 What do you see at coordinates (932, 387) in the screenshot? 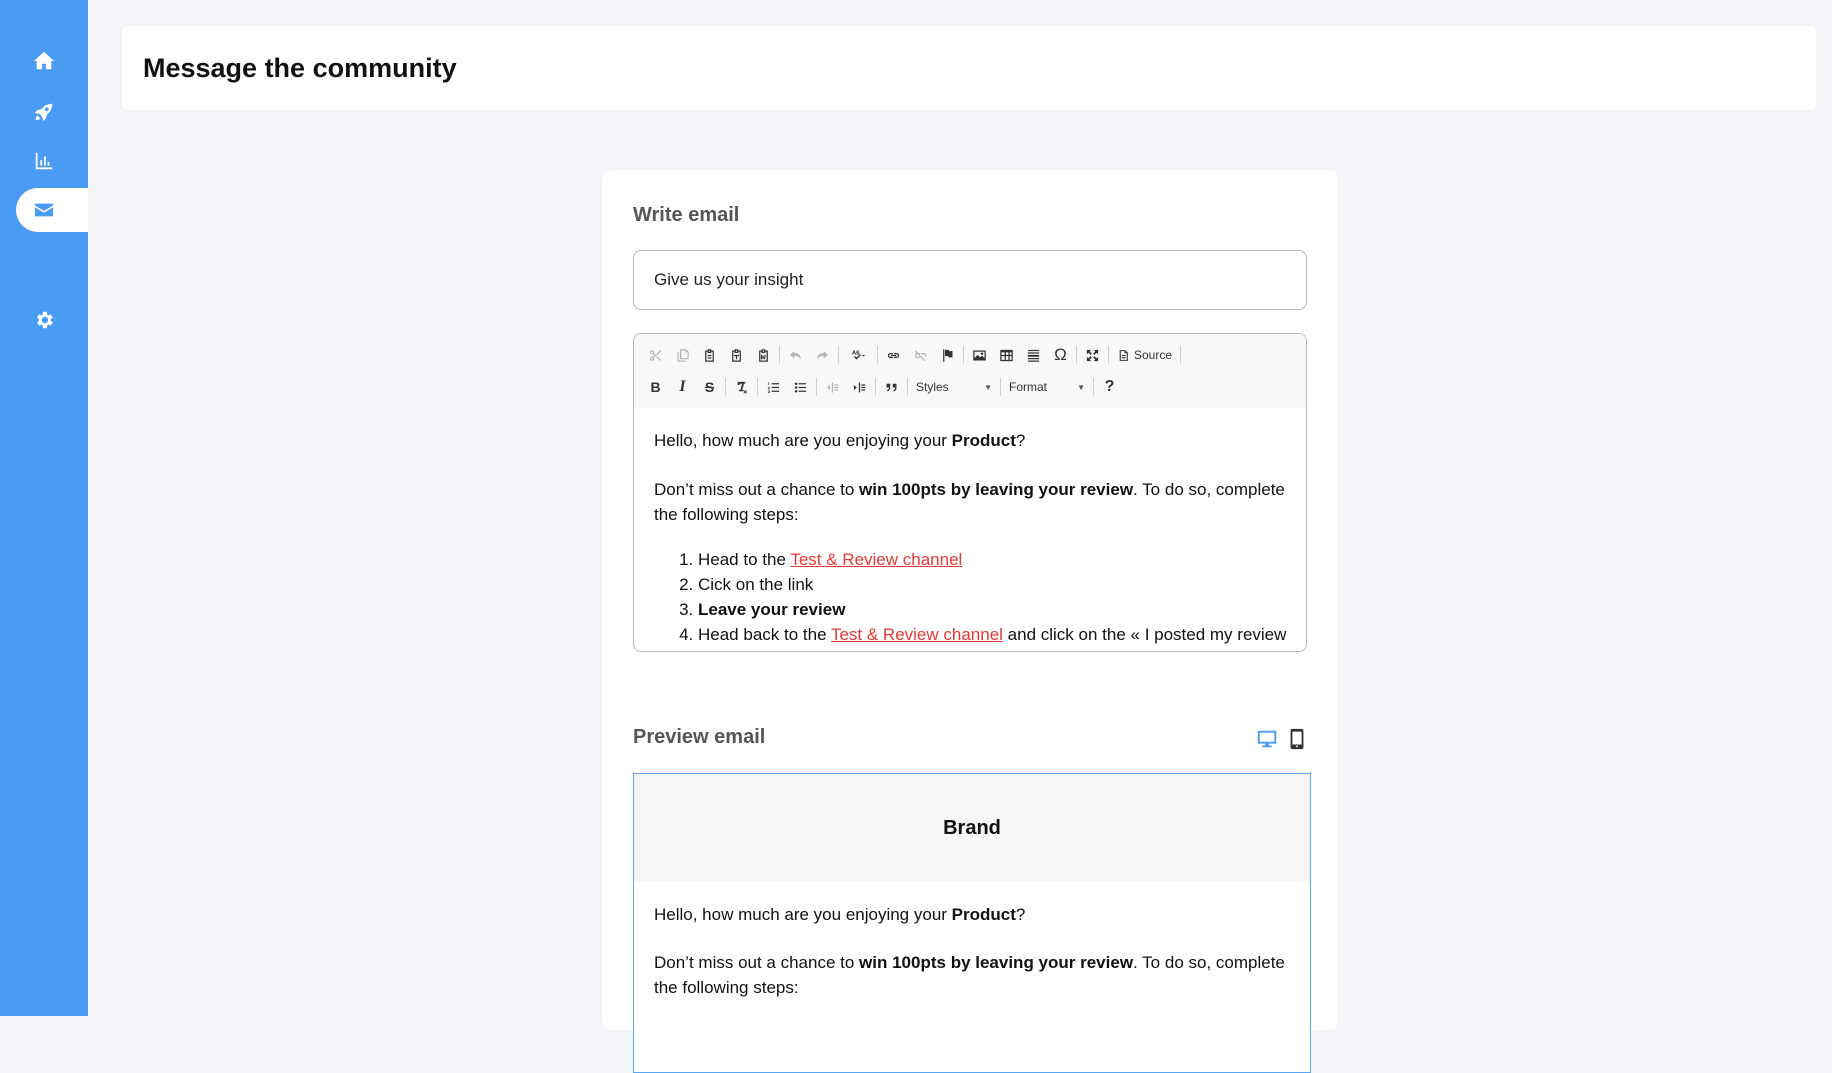
I see `styles-label: Styles` at bounding box center [932, 387].